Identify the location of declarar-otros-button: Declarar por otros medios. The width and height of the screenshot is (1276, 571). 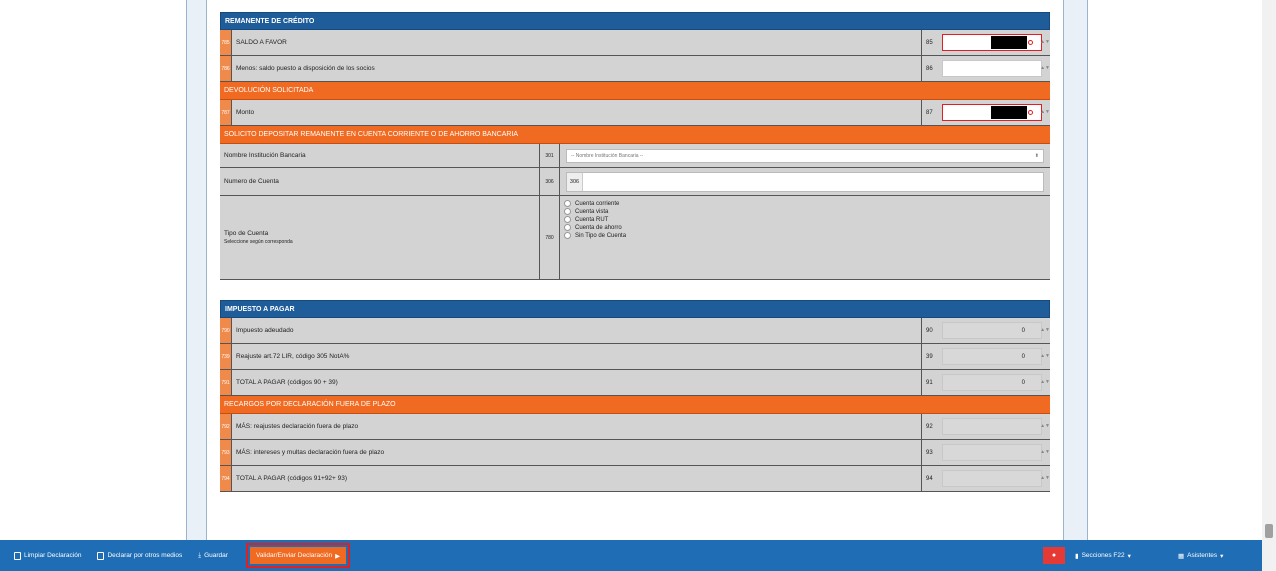
(139, 555).